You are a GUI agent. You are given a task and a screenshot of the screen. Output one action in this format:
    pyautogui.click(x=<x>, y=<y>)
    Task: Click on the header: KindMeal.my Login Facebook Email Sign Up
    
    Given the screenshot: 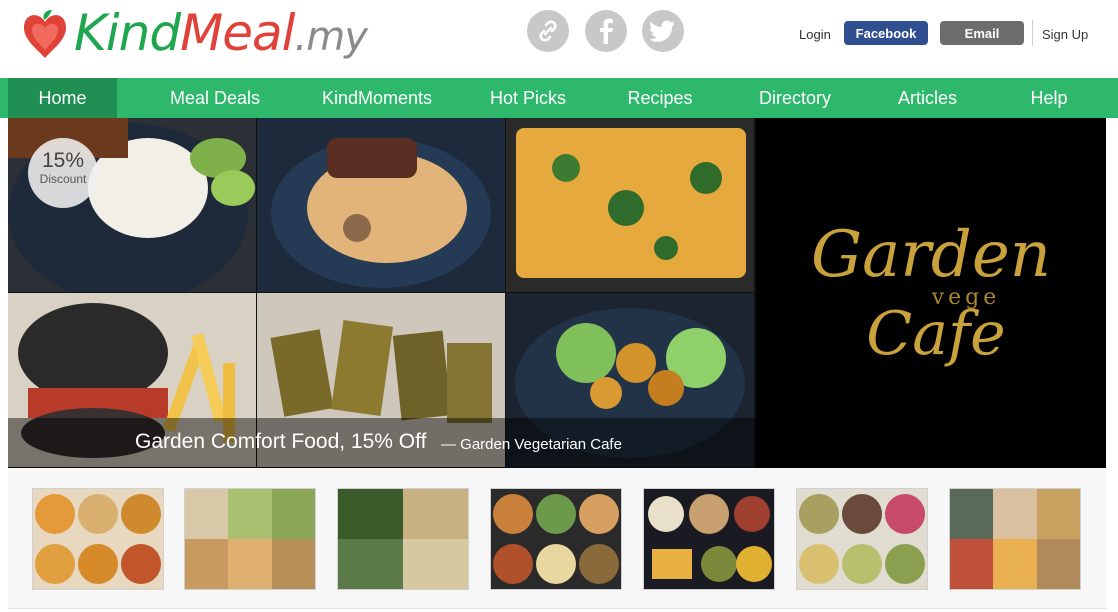 What is the action you would take?
    pyautogui.click(x=559, y=39)
    